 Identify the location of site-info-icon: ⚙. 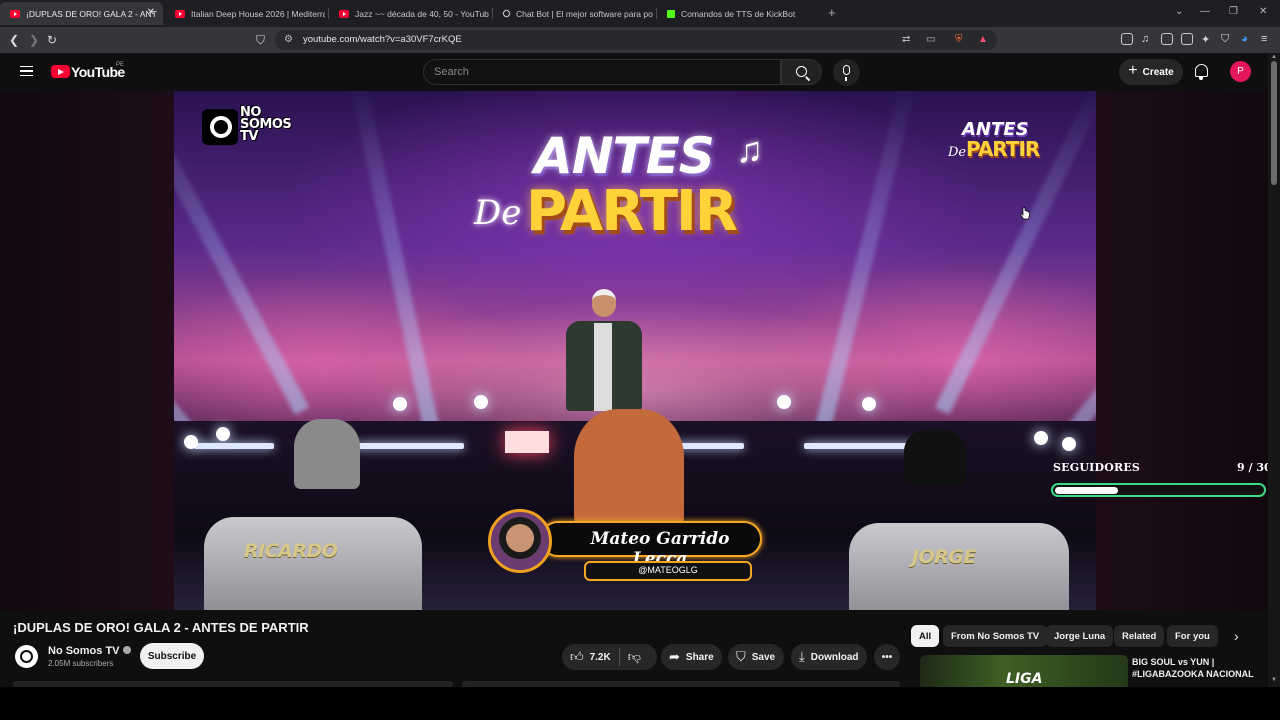
(288, 39).